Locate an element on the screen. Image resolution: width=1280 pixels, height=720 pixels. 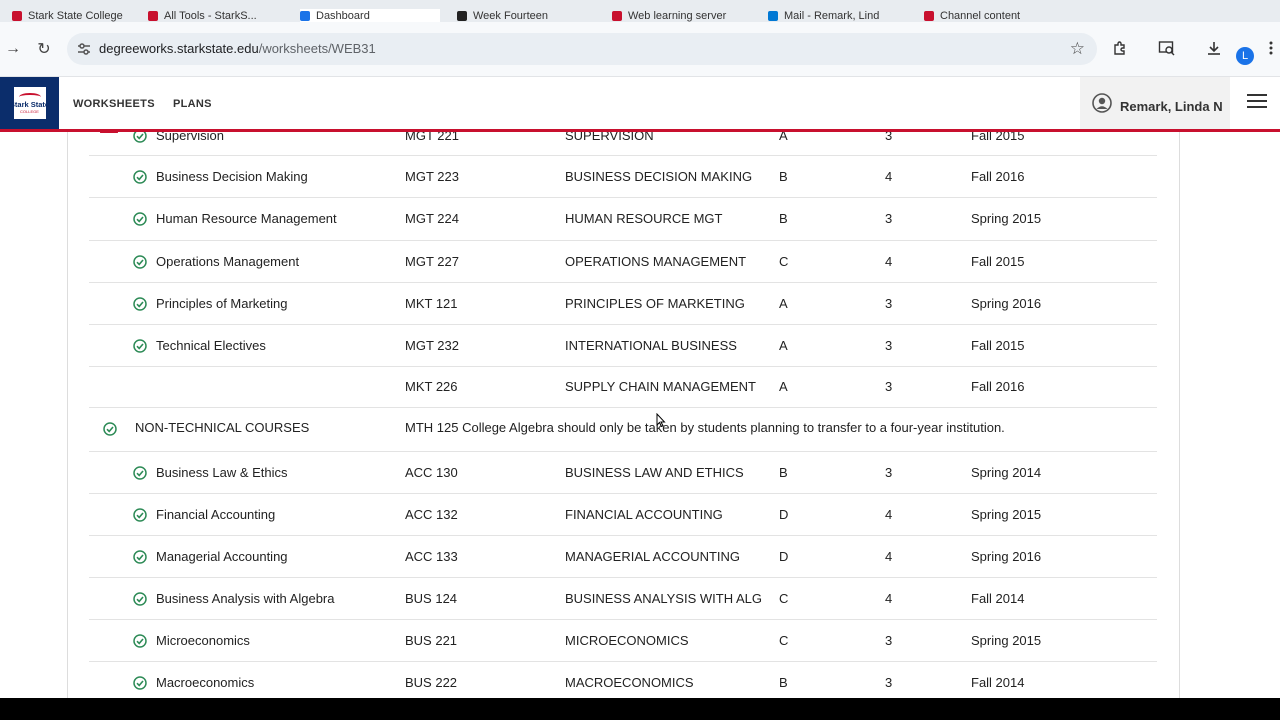
user-menu: Remark, Linda N is located at coordinates (1155, 103).